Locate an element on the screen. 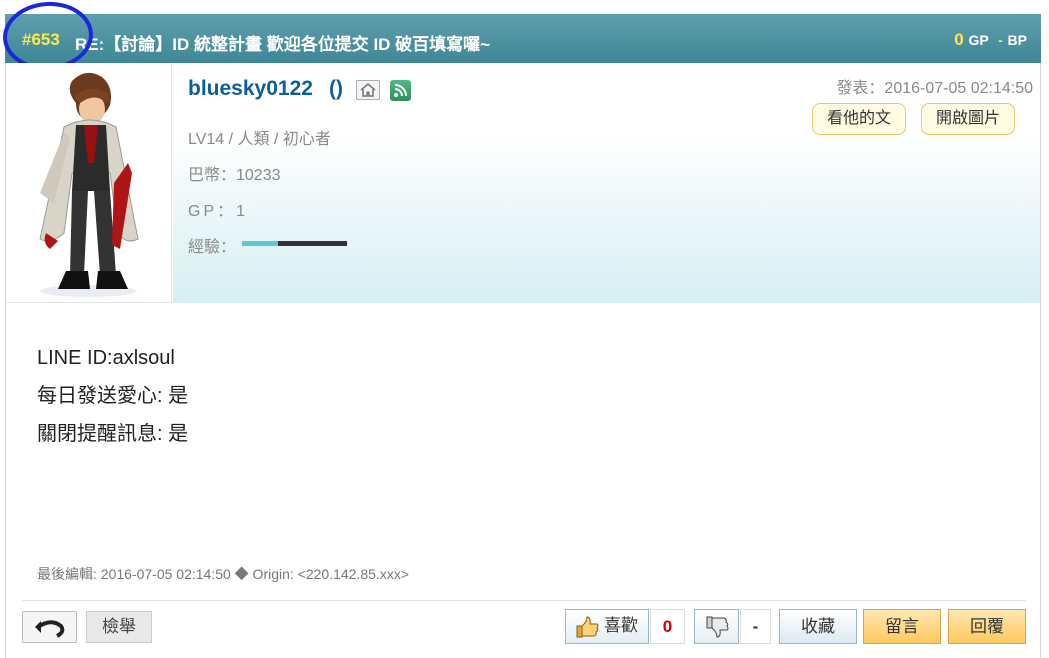  view-his-posts-button: 看他的文 is located at coordinates (859, 119).